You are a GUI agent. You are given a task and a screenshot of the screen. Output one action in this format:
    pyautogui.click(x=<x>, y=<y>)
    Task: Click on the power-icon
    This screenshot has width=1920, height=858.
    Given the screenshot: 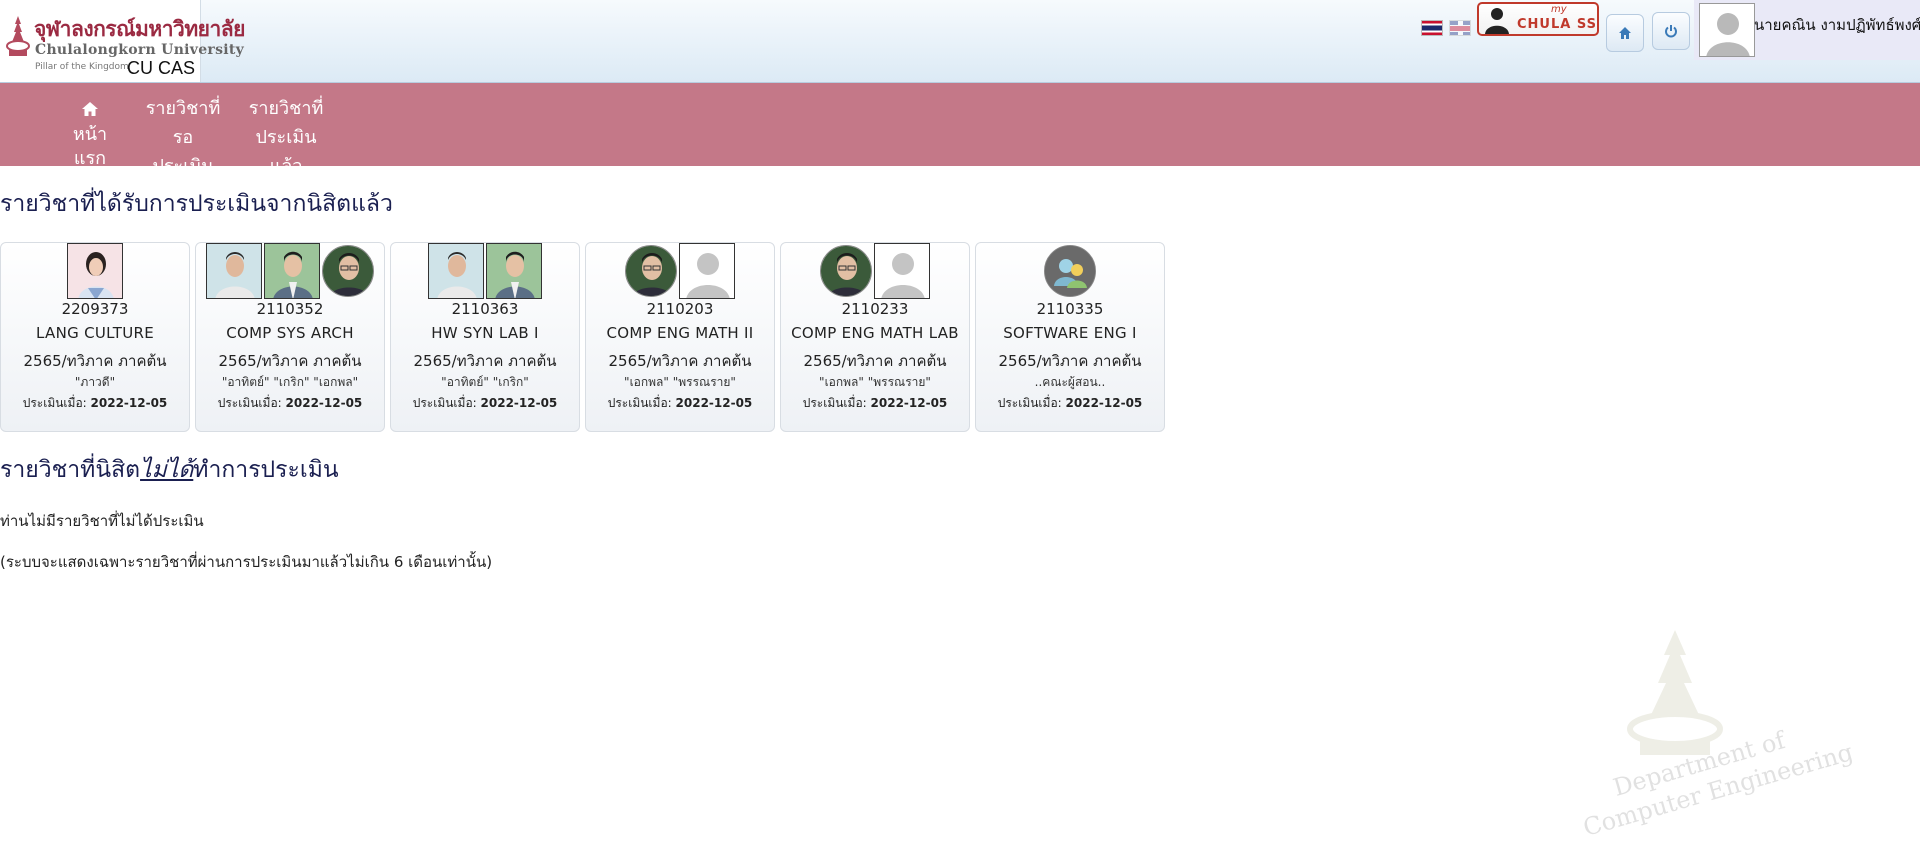 What is the action you would take?
    pyautogui.click(x=1671, y=31)
    